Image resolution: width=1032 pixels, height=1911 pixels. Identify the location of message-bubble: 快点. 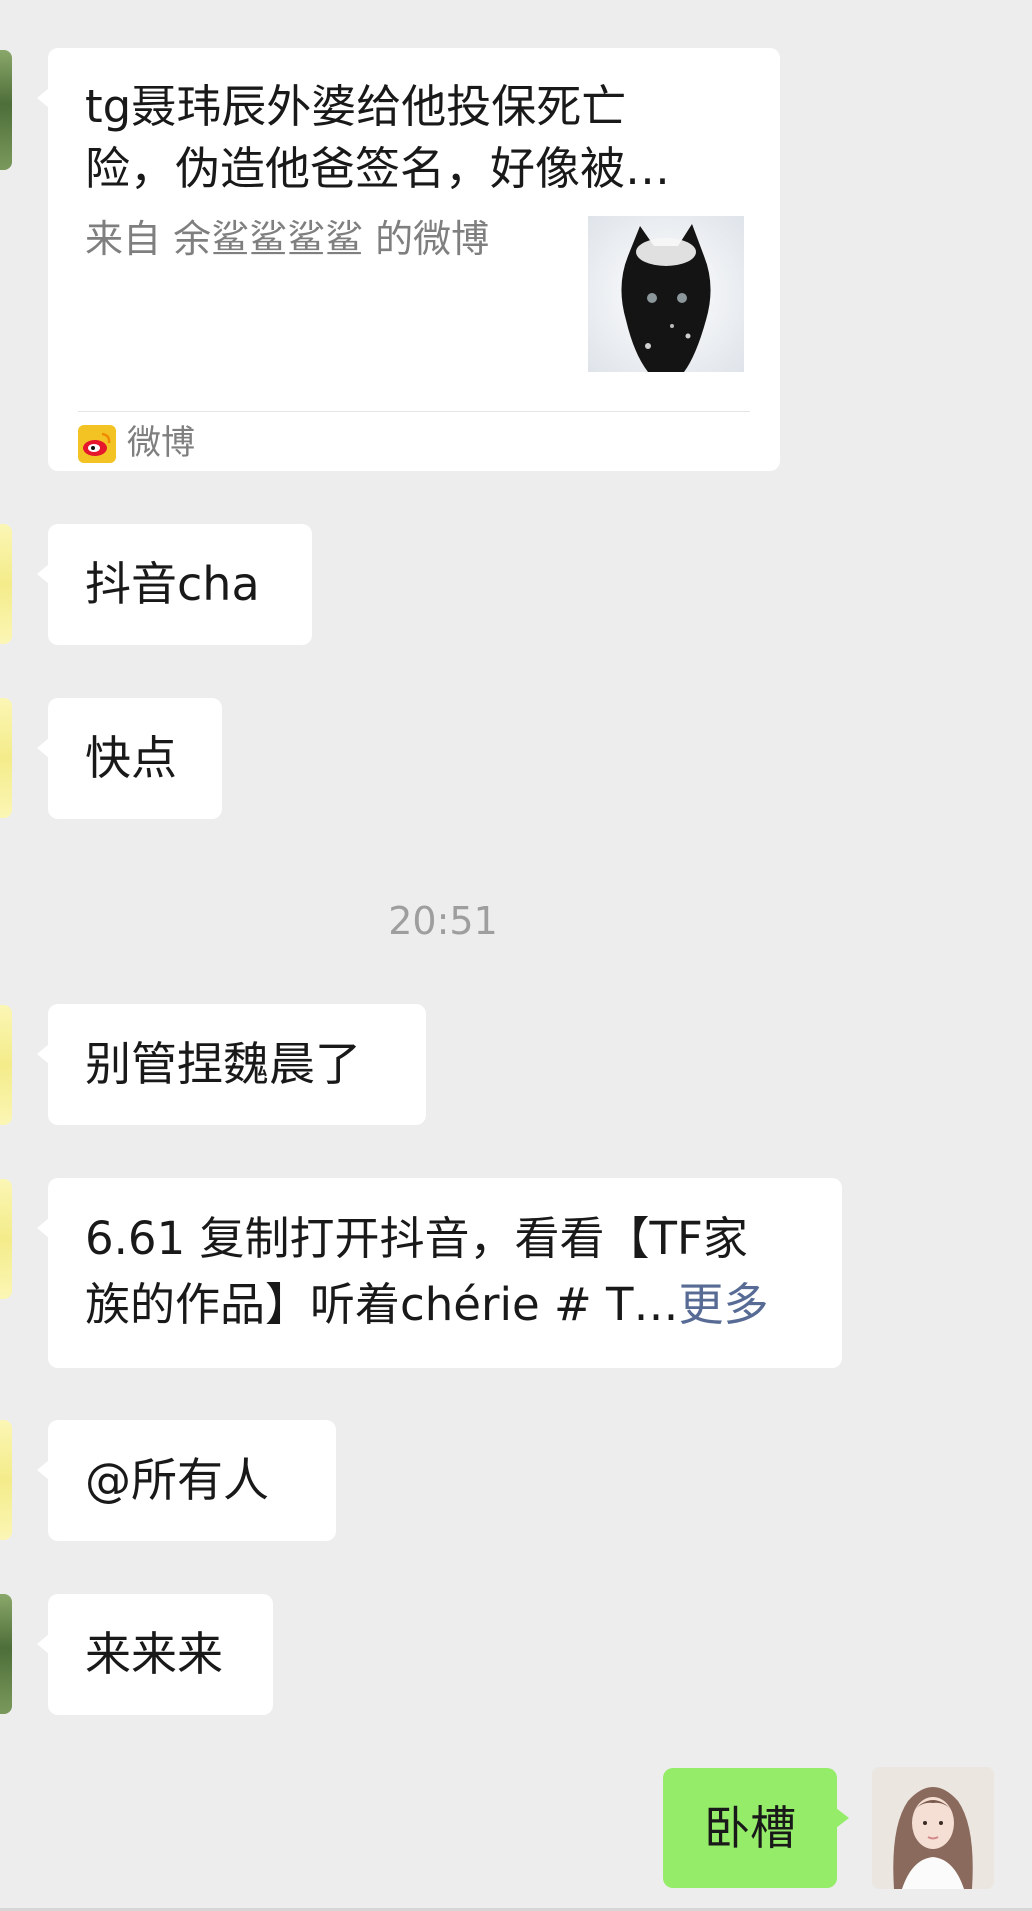
(129, 758).